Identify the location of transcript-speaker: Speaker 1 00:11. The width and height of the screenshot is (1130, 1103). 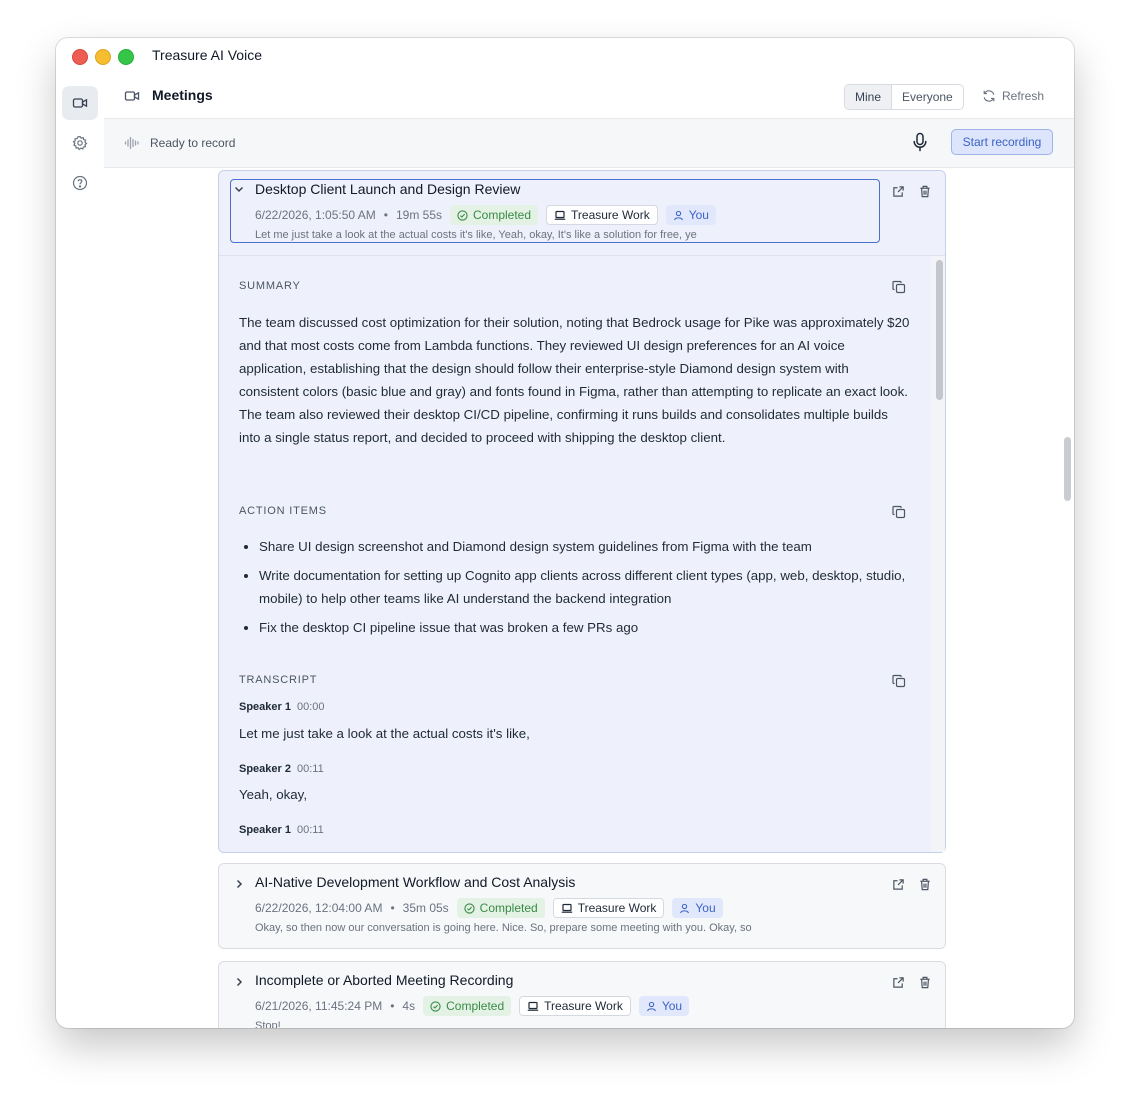
(281, 830).